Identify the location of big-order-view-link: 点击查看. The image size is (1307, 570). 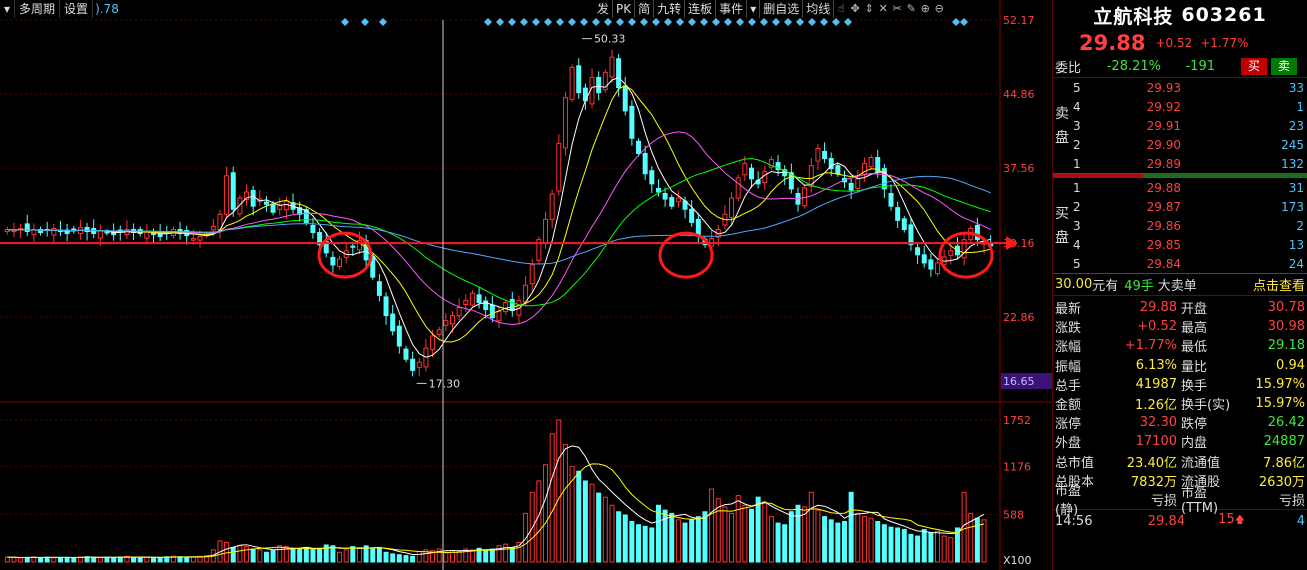
(1279, 284).